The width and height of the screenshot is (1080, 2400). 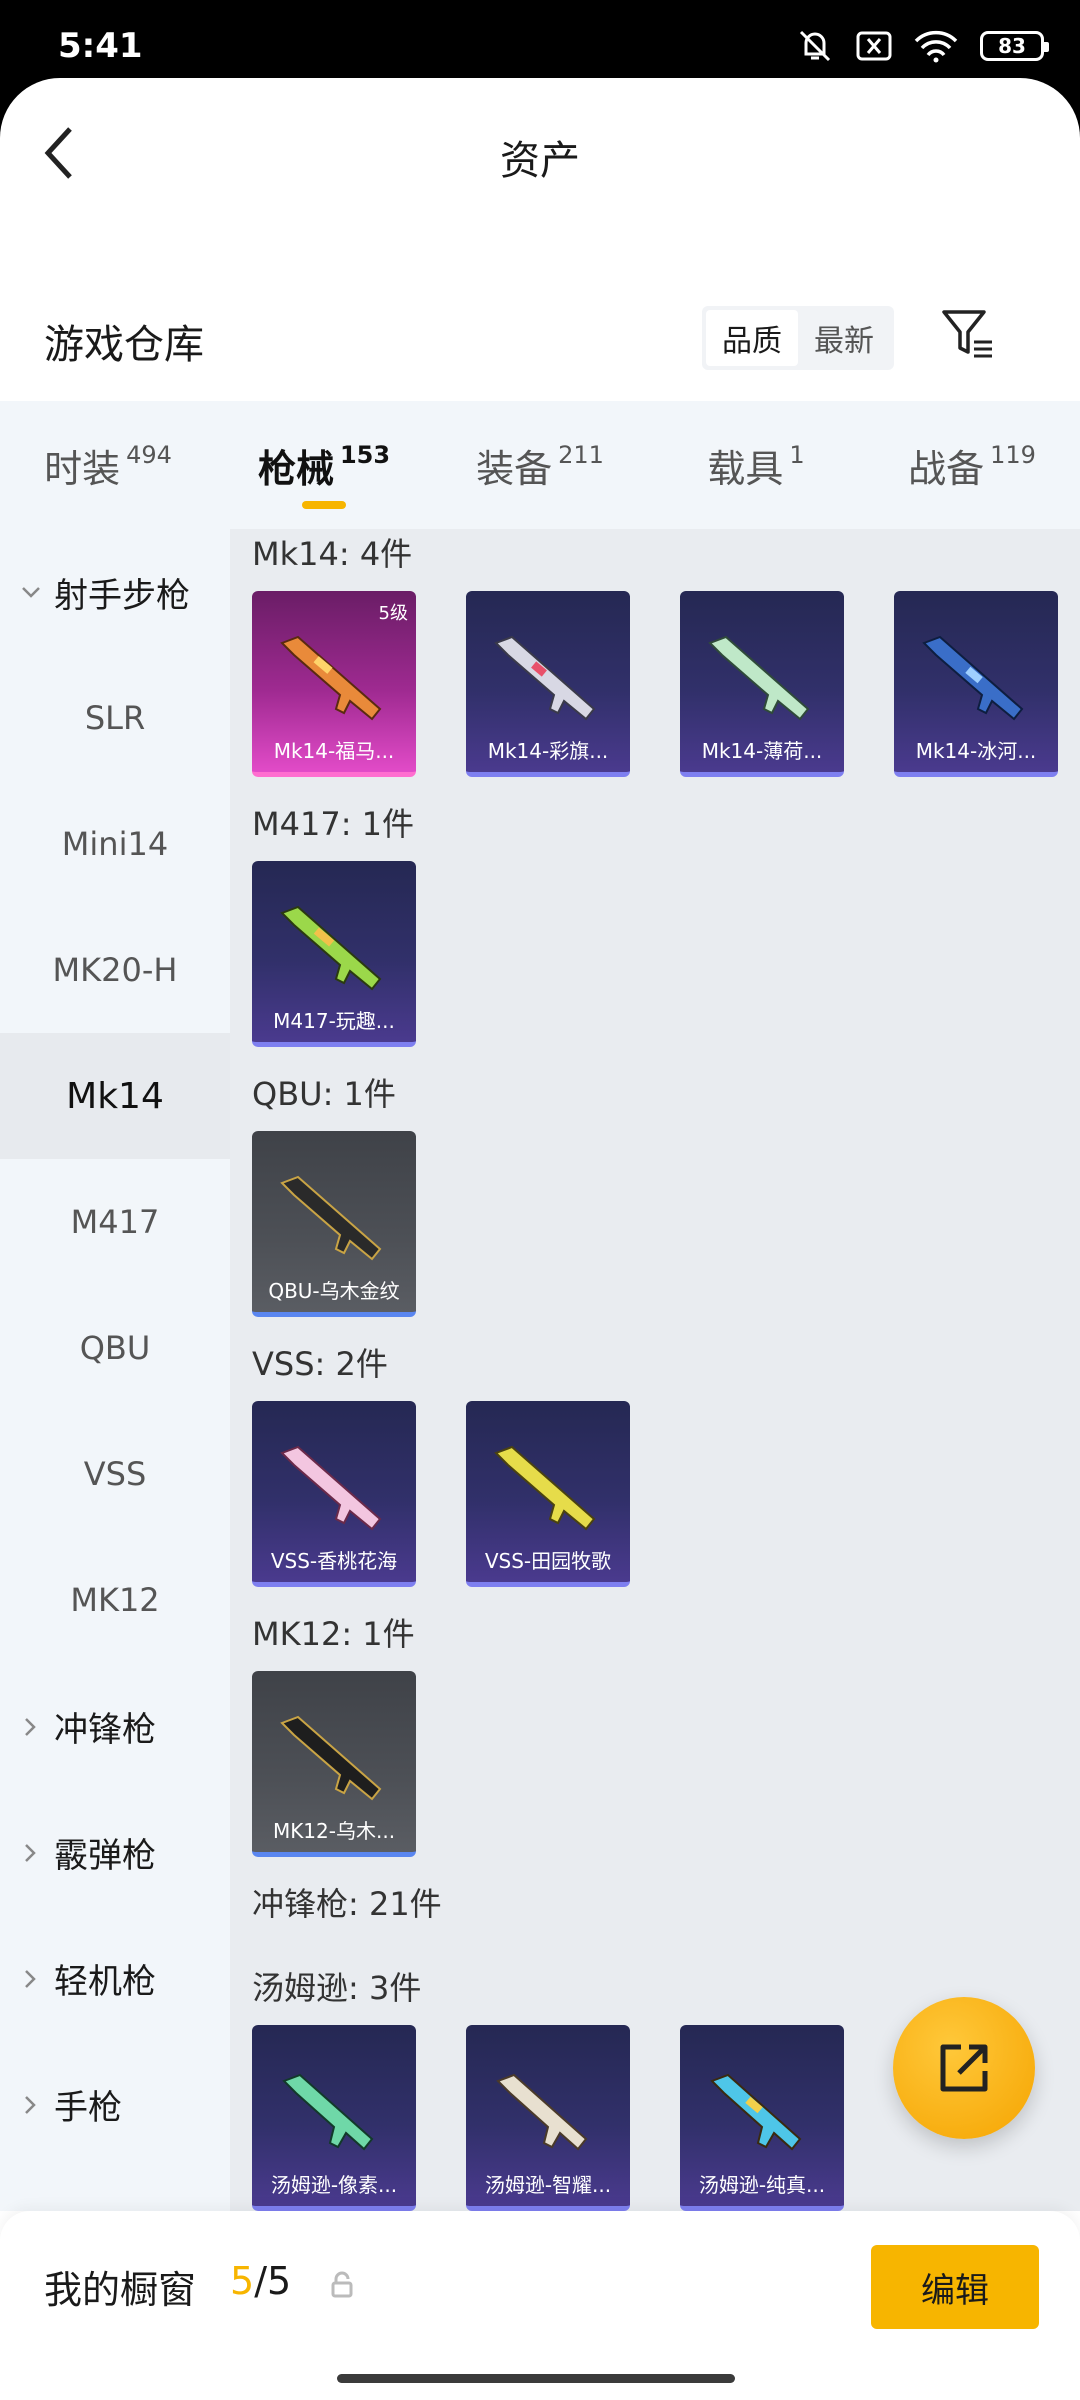 What do you see at coordinates (936, 46) in the screenshot?
I see `wifi-icon` at bounding box center [936, 46].